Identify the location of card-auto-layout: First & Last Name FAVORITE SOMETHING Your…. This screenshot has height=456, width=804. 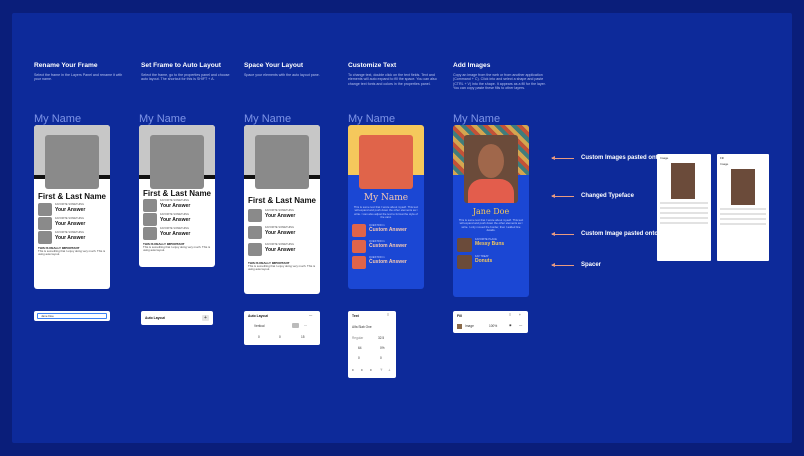
(177, 196).